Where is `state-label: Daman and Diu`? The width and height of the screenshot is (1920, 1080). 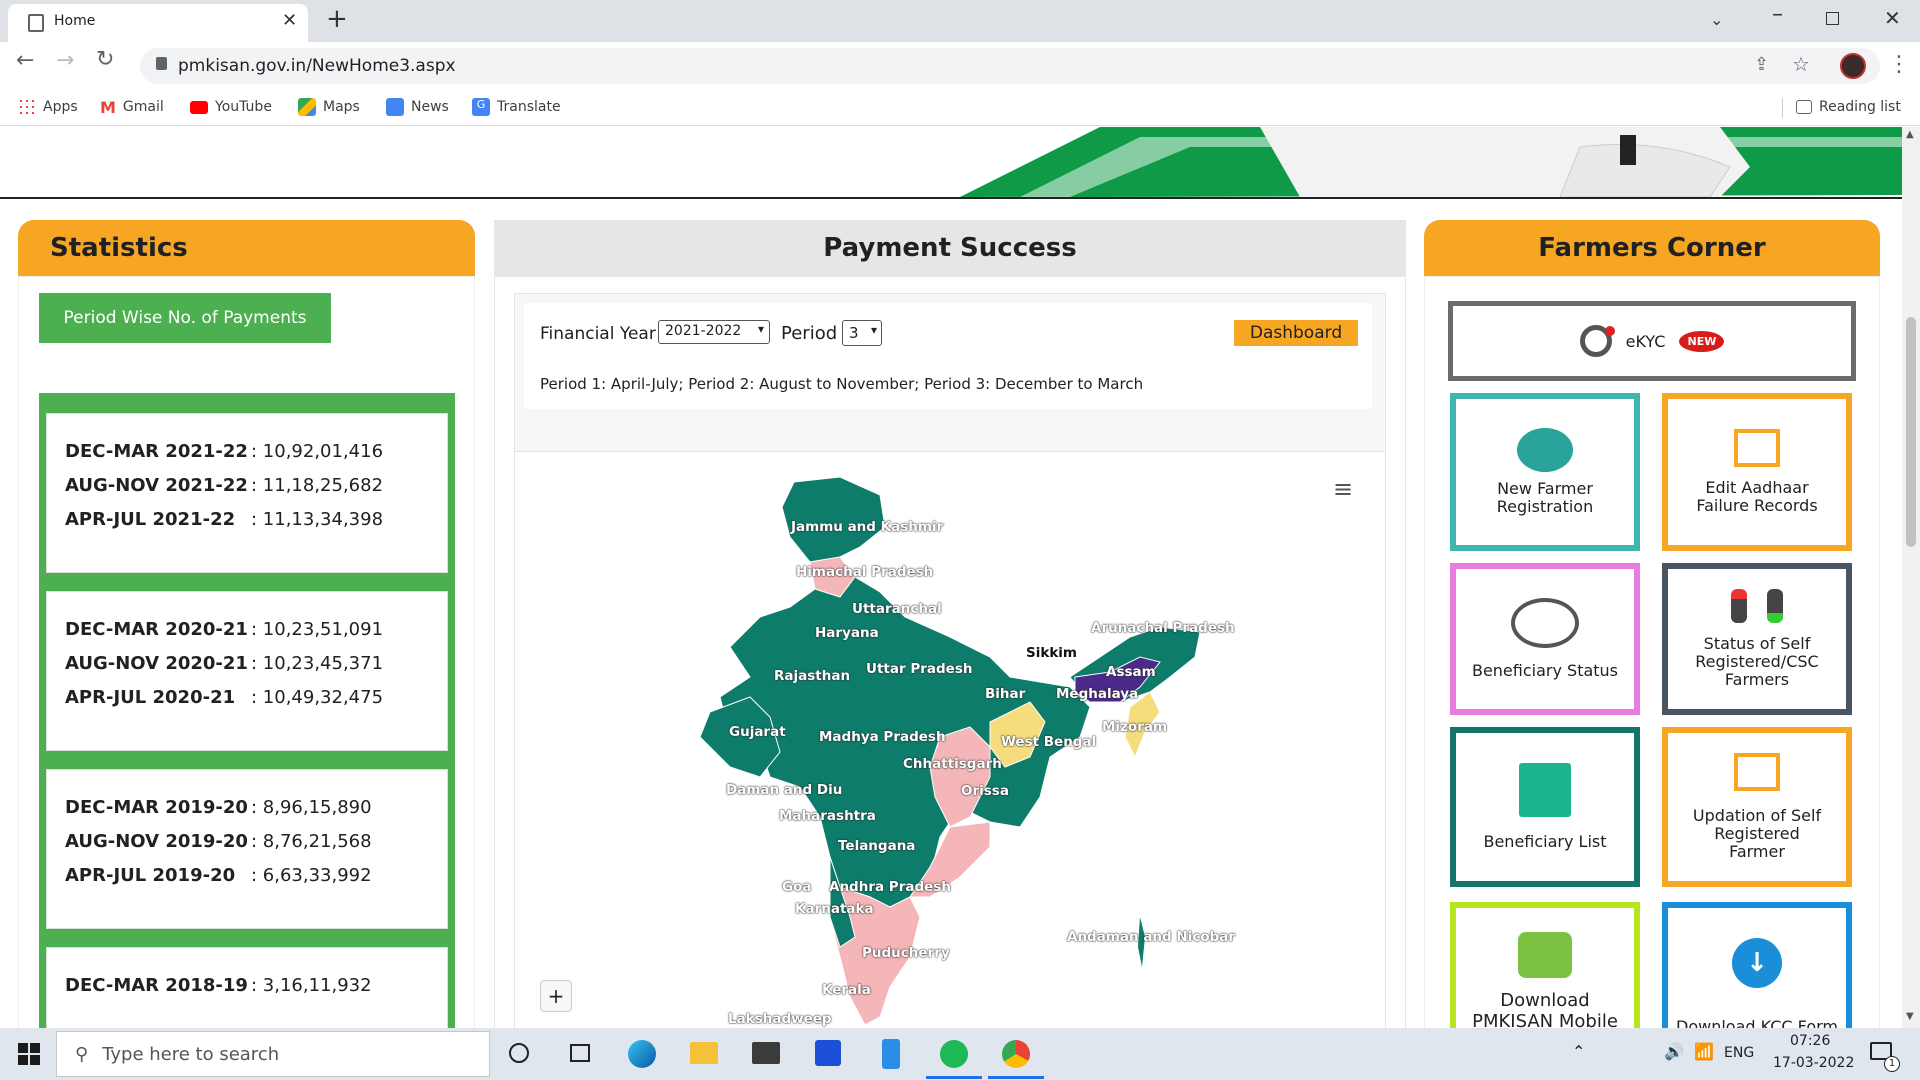 state-label: Daman and Diu is located at coordinates (784, 790).